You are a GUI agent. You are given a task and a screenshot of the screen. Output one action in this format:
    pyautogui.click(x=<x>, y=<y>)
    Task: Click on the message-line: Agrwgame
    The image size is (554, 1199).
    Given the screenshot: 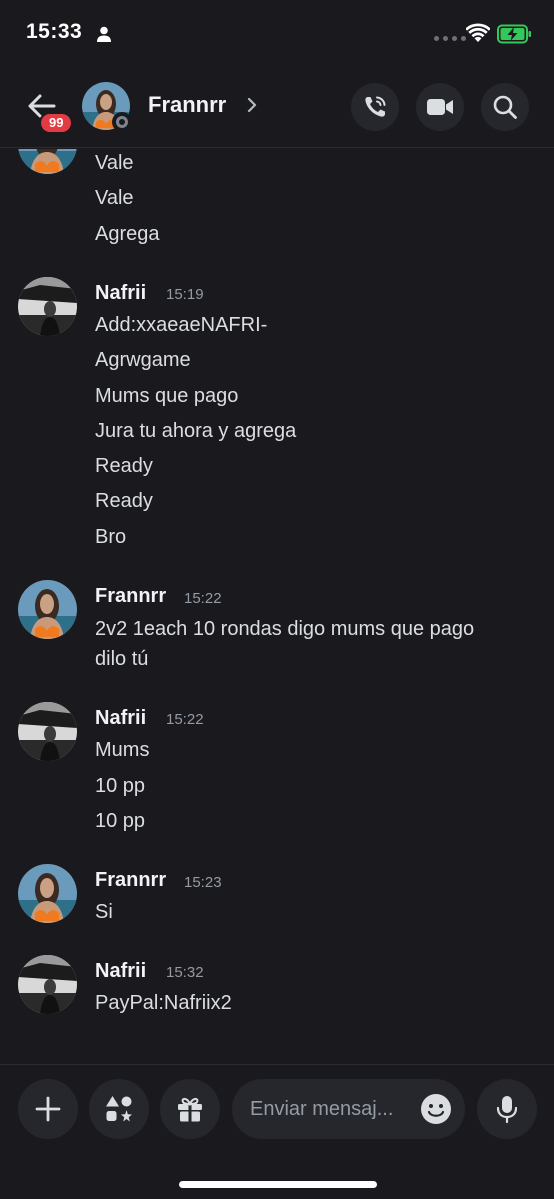 What is the action you would take?
    pyautogui.click(x=143, y=360)
    